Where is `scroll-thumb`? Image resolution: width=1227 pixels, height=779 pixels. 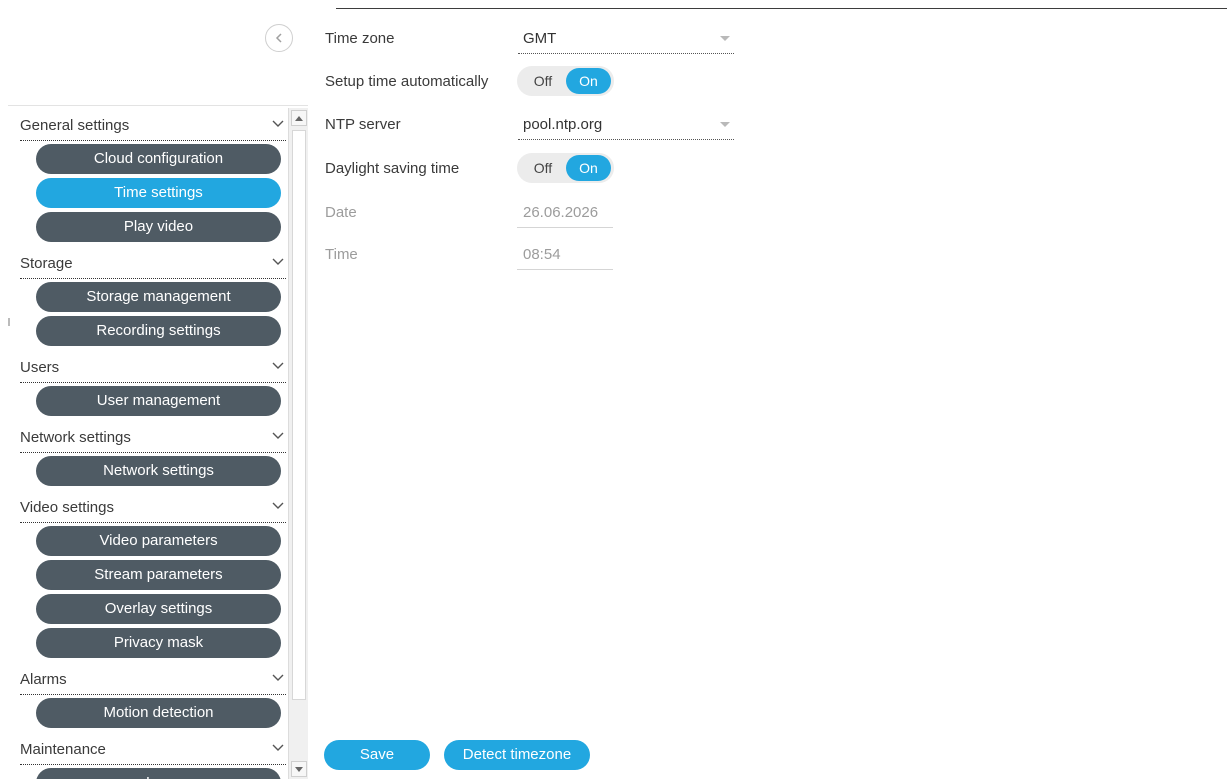 scroll-thumb is located at coordinates (299, 415).